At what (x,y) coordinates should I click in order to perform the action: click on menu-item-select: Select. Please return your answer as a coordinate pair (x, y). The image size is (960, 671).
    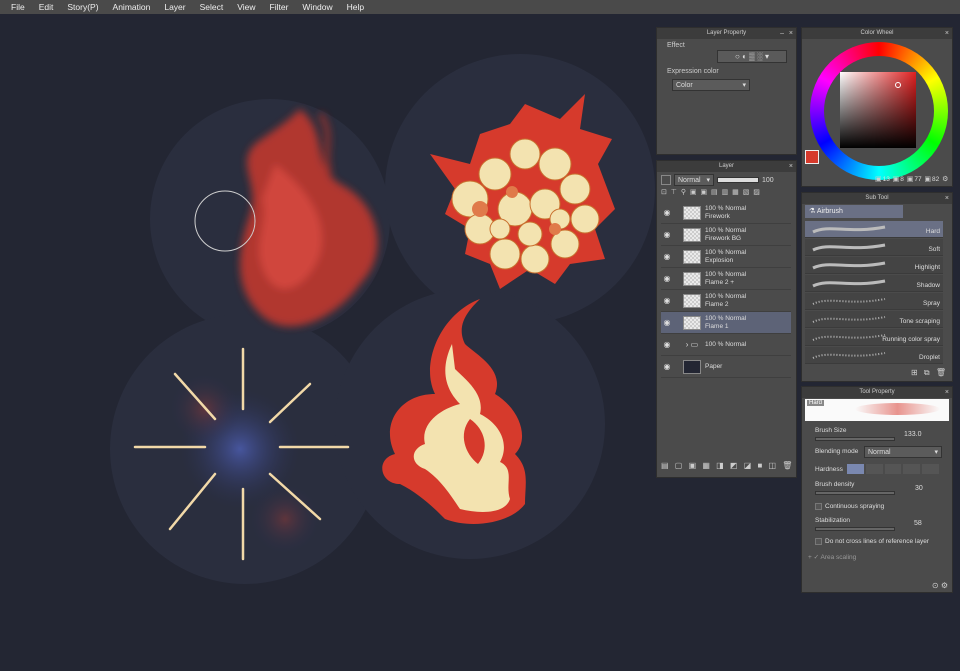
    Looking at the image, I should click on (212, 7).